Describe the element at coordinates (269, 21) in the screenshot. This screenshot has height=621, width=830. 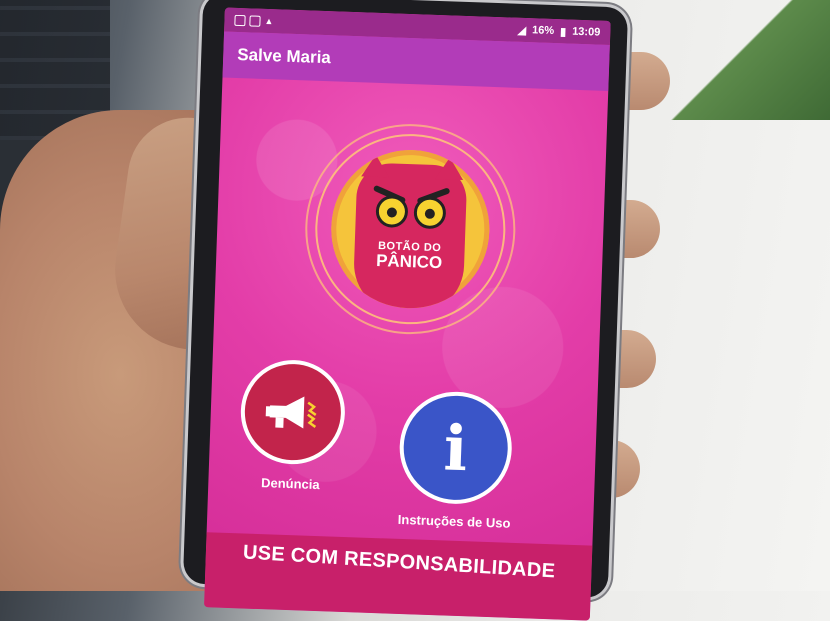
I see `warning-icon: ▲` at that location.